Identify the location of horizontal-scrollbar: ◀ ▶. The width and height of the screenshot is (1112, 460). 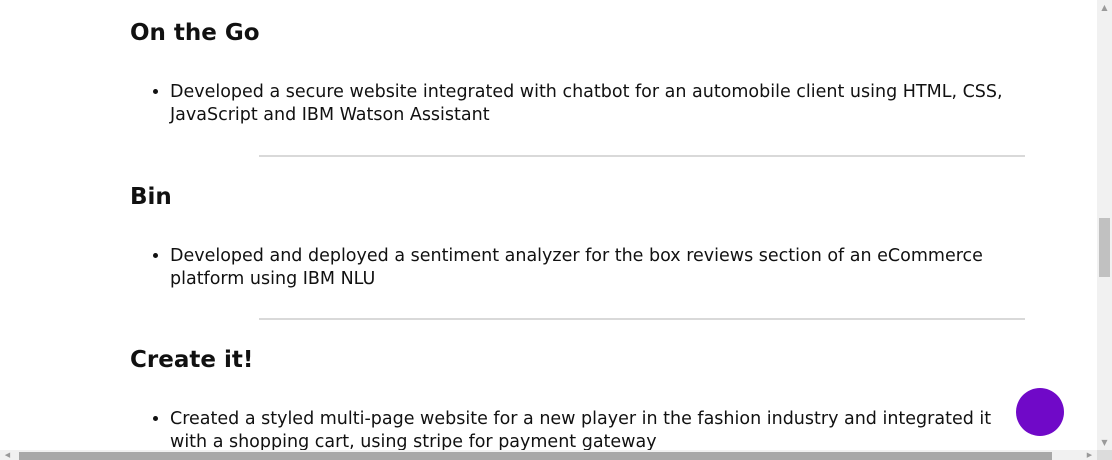
(548, 455).